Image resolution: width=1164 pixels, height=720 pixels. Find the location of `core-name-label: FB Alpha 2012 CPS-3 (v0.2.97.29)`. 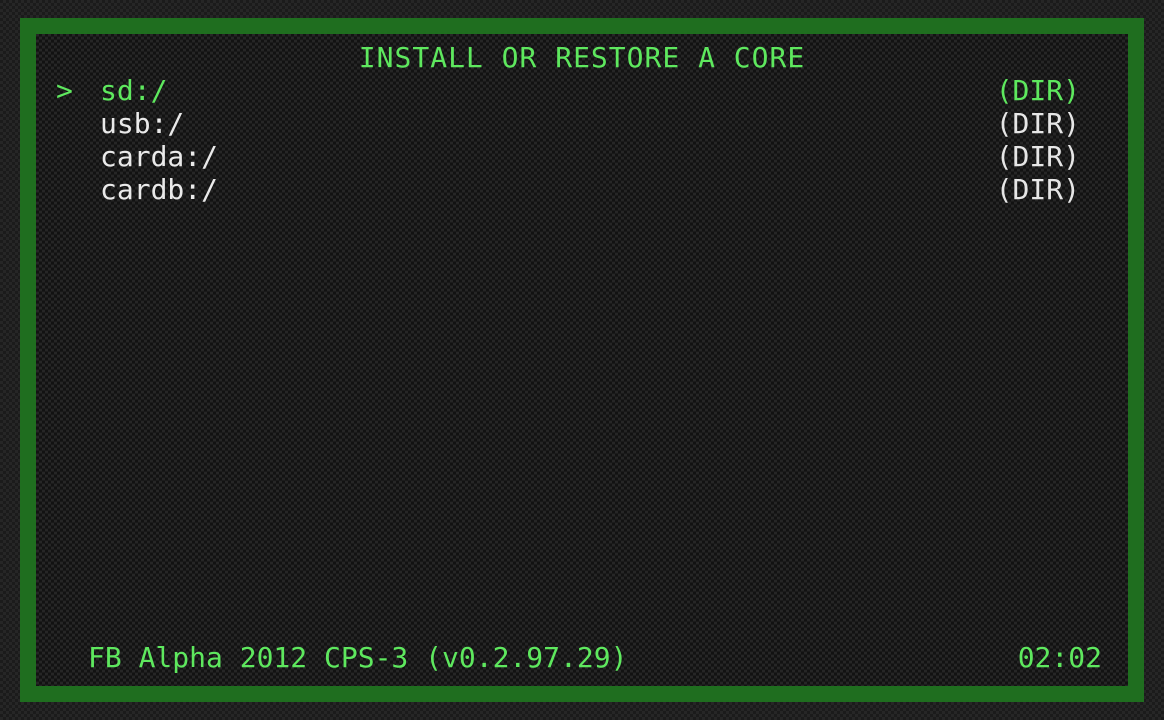

core-name-label: FB Alpha 2012 CPS-3 (v0.2.97.29) is located at coordinates (358, 657).